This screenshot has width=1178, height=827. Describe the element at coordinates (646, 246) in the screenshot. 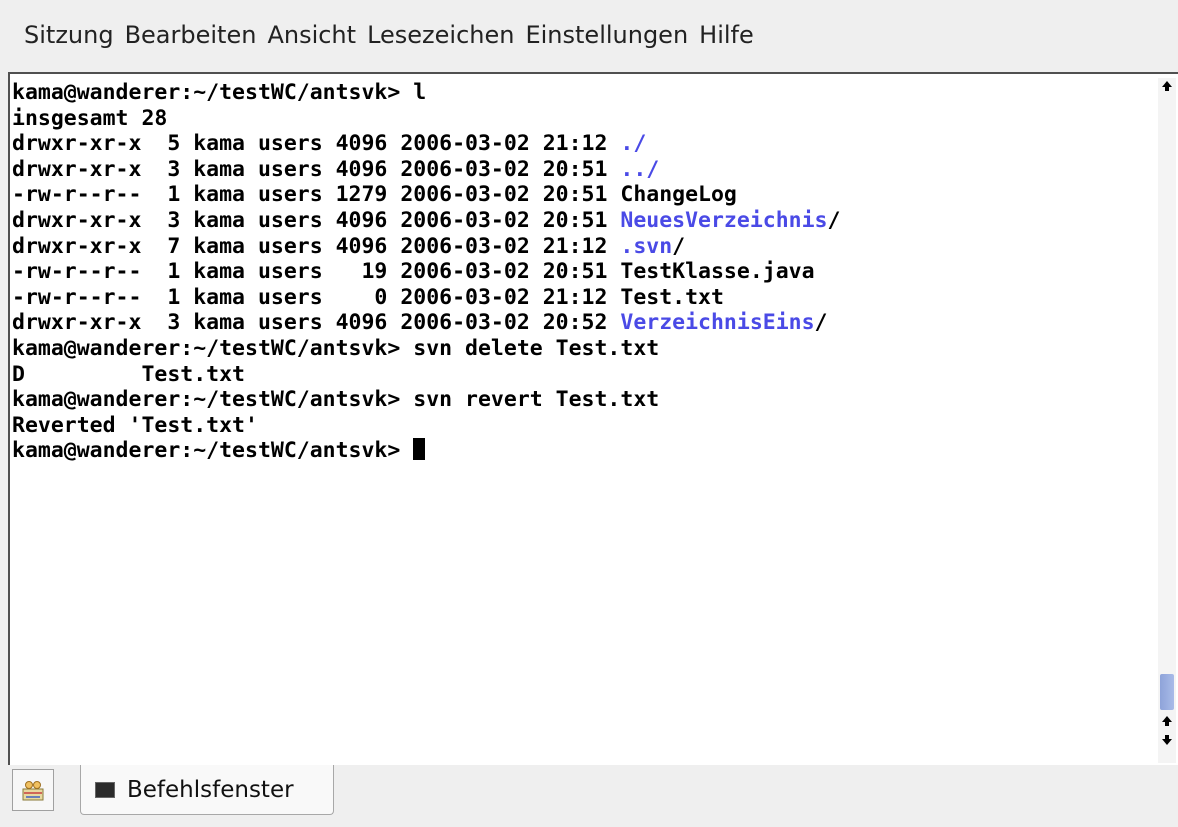

I see `directory-name: .svn` at that location.